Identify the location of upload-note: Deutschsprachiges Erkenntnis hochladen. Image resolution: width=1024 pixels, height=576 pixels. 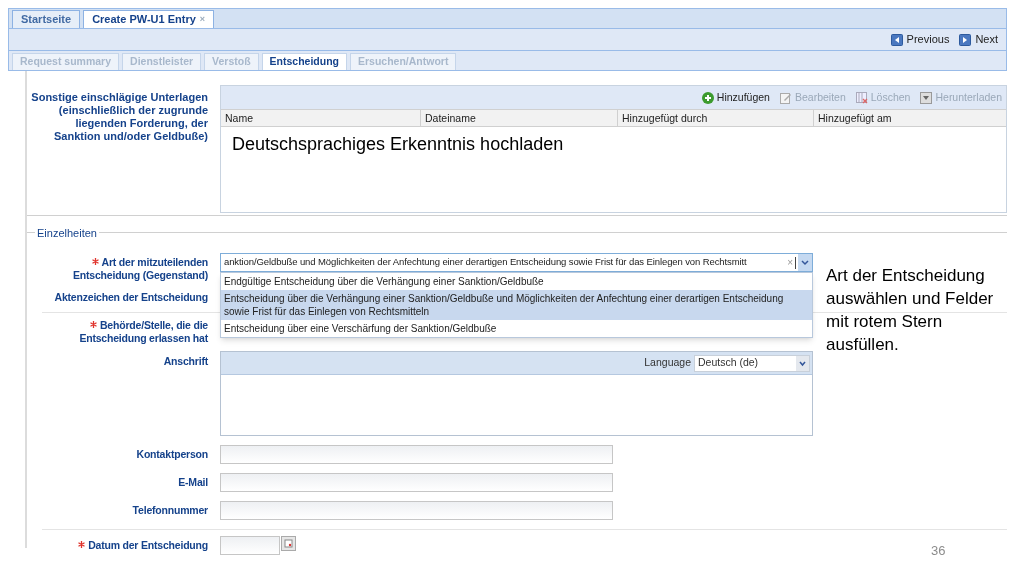
(398, 144).